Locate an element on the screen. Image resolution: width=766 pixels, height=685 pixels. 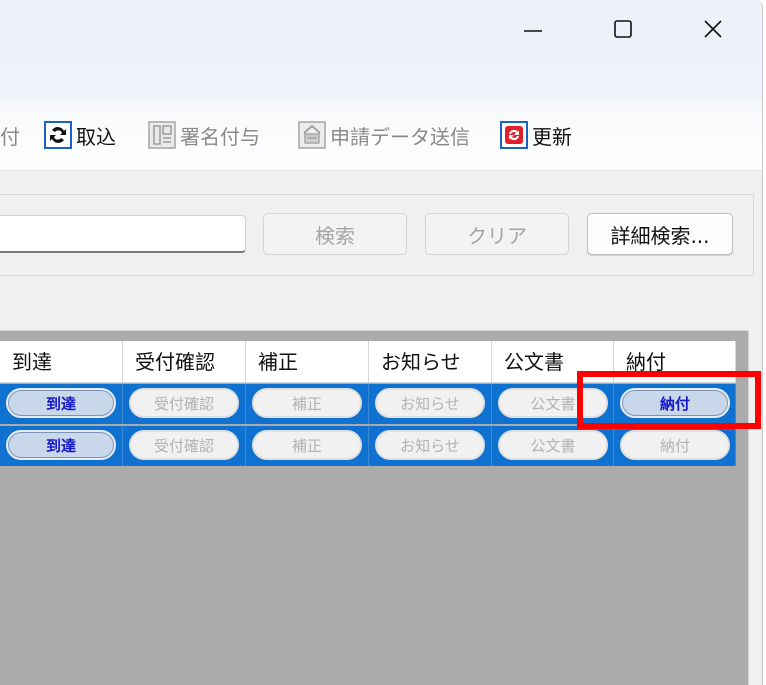
close-button is located at coordinates (713, 30).